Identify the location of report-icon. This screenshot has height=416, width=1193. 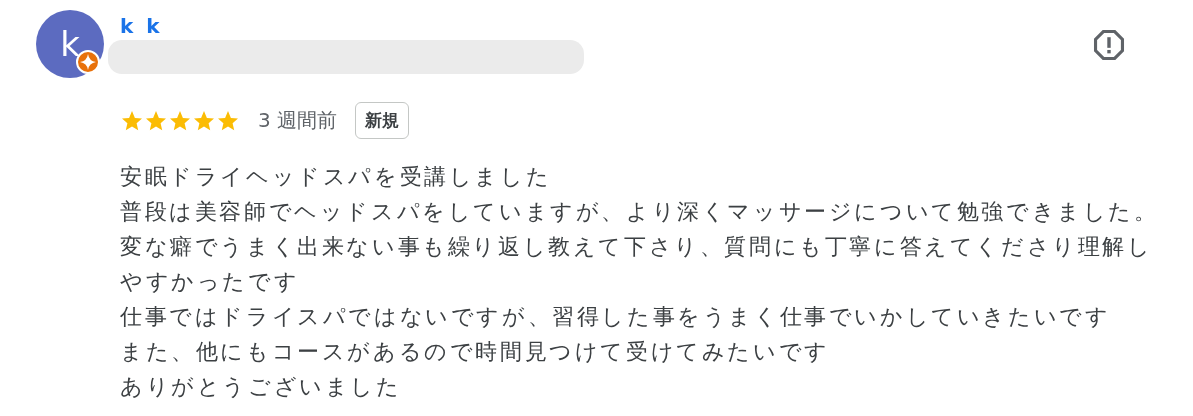
(1109, 45).